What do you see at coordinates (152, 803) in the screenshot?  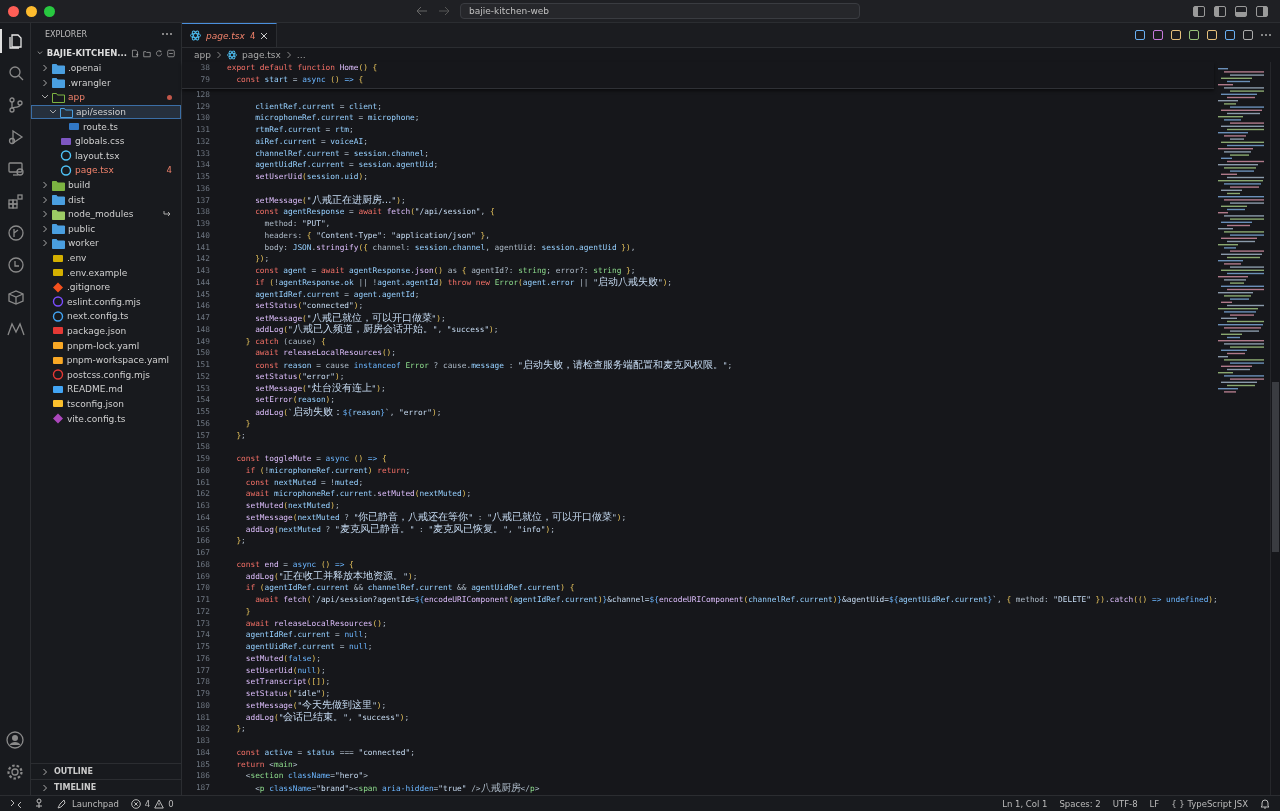 I see `problems-indicator: 4 0` at bounding box center [152, 803].